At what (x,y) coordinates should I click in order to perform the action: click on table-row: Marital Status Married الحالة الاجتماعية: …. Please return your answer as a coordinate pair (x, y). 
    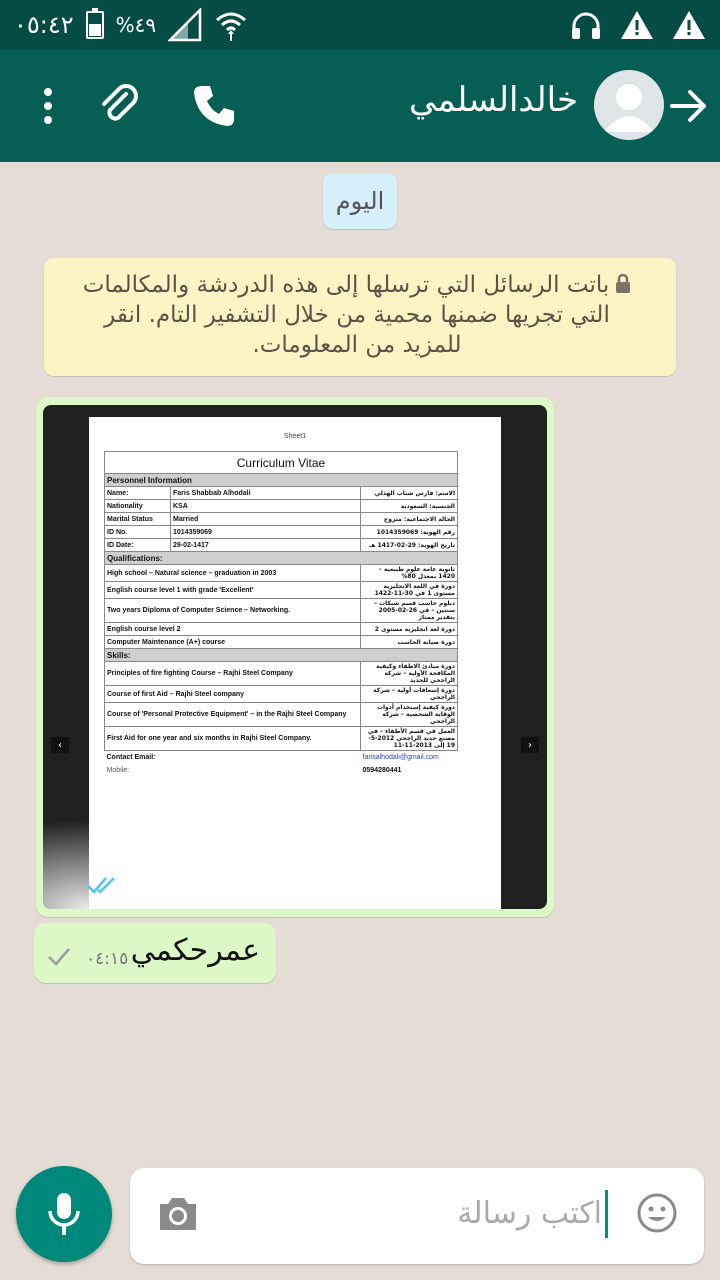
    Looking at the image, I should click on (281, 519).